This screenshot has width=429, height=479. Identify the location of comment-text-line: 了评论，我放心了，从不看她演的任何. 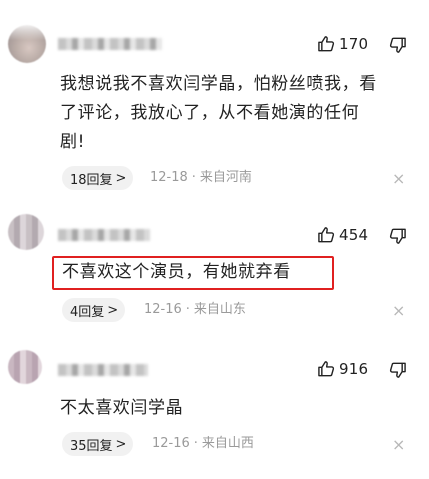
(210, 113).